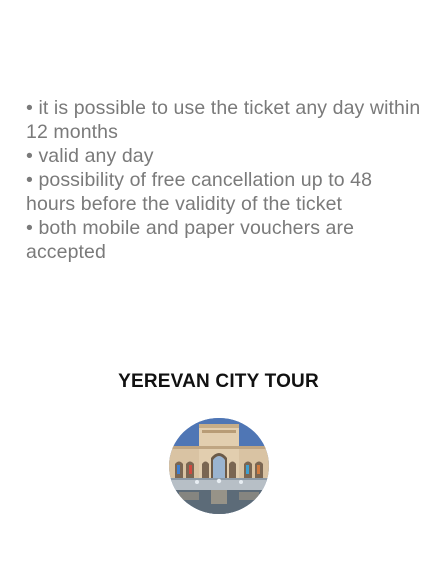  I want to click on tour-thumbnail, so click(219, 466).